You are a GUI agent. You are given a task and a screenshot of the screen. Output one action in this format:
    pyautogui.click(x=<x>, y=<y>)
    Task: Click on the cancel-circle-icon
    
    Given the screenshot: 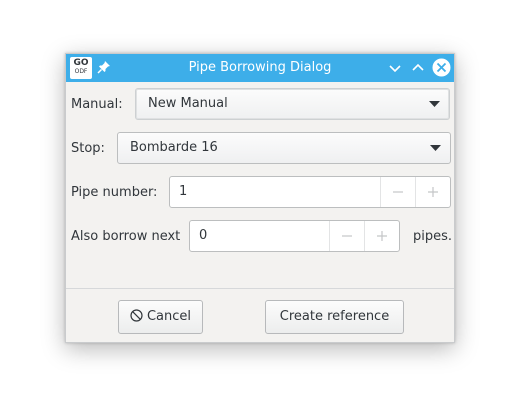 What is the action you would take?
    pyautogui.click(x=136, y=315)
    